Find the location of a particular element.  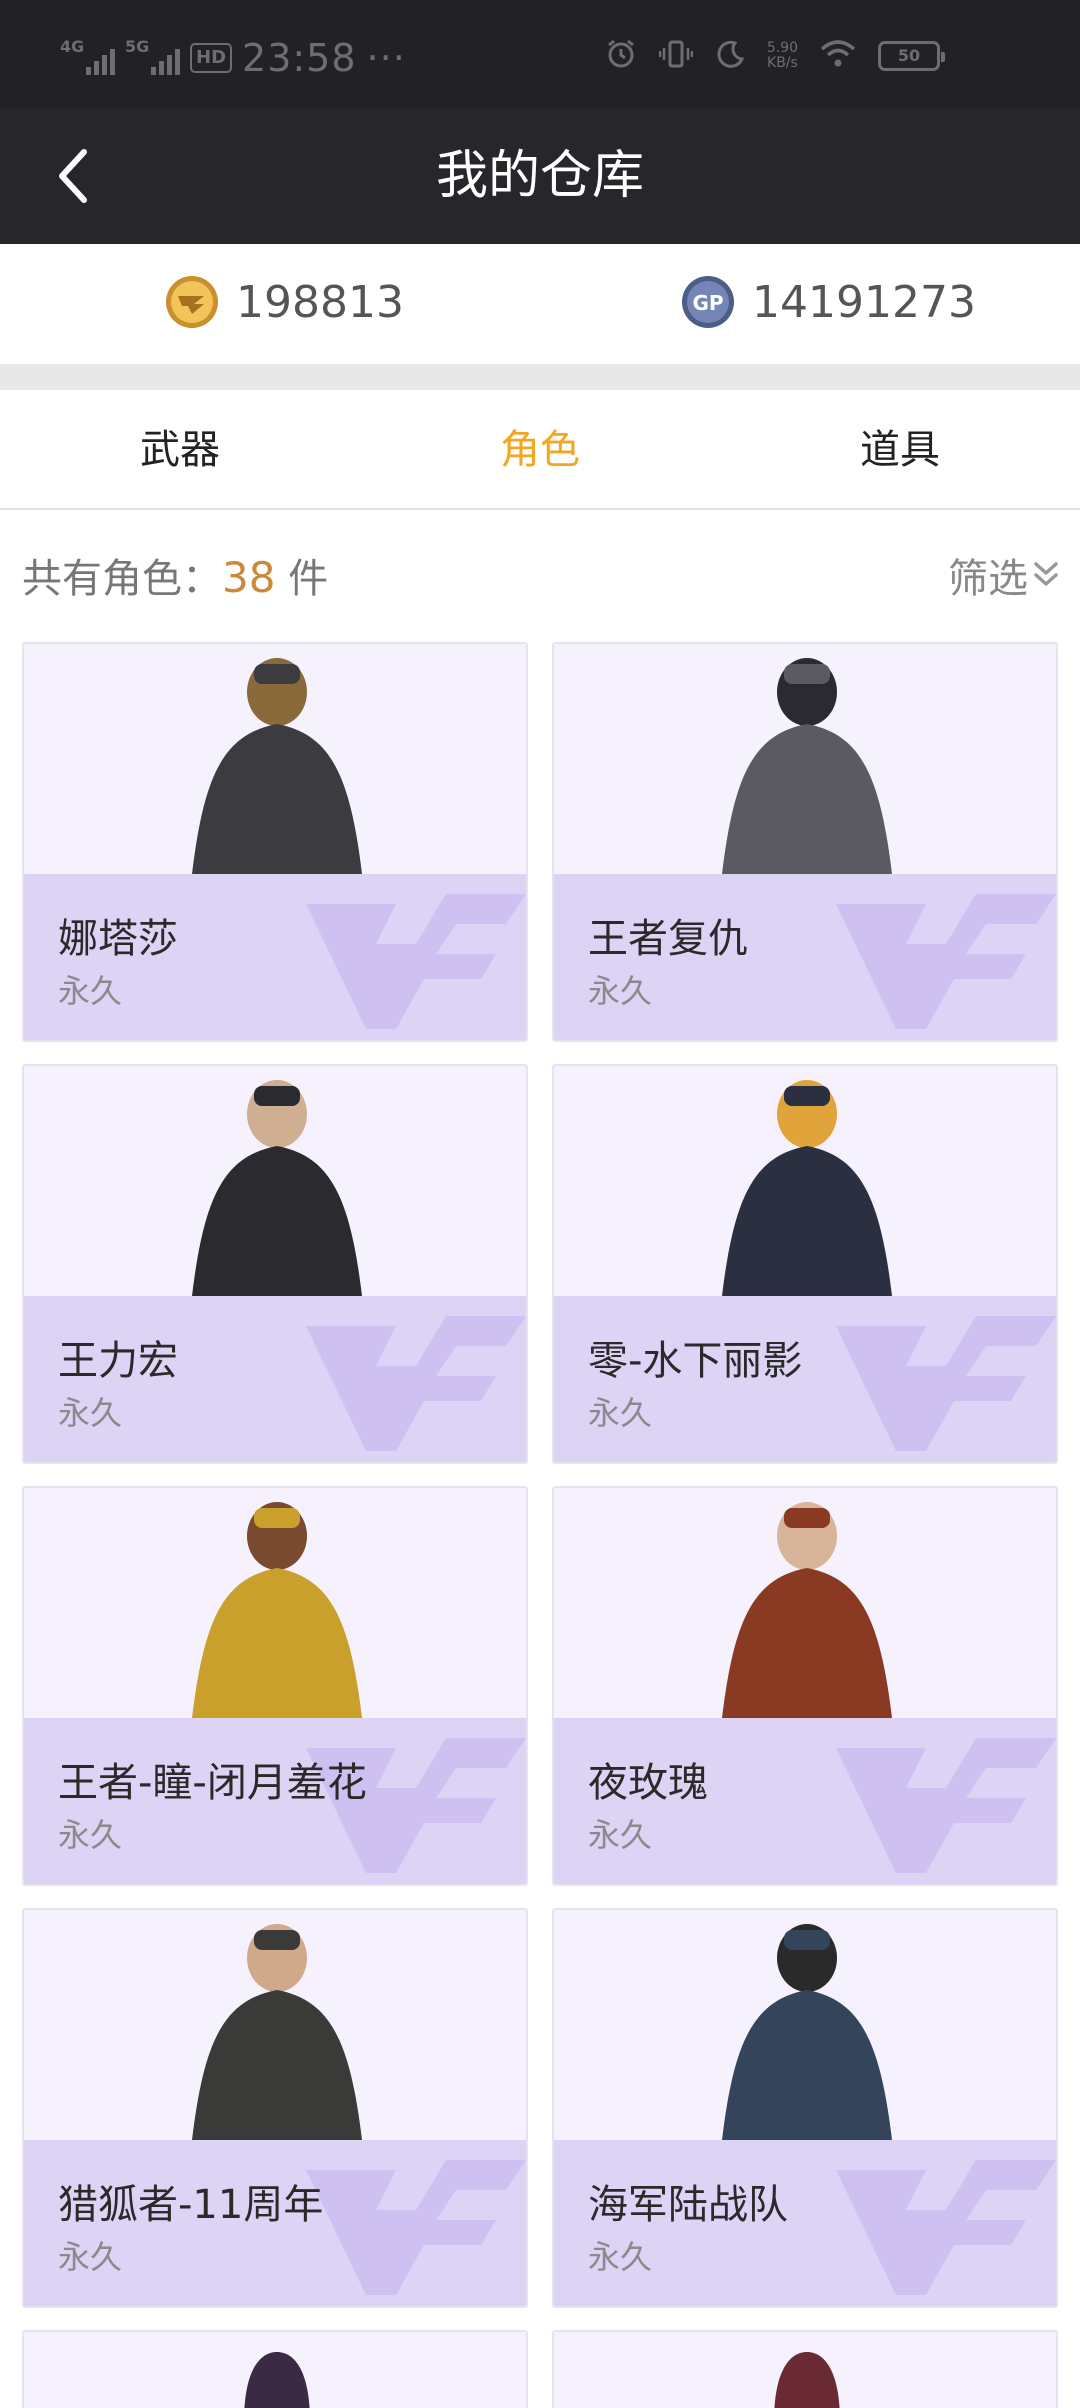

signal-label: 5G is located at coordinates (137, 46).